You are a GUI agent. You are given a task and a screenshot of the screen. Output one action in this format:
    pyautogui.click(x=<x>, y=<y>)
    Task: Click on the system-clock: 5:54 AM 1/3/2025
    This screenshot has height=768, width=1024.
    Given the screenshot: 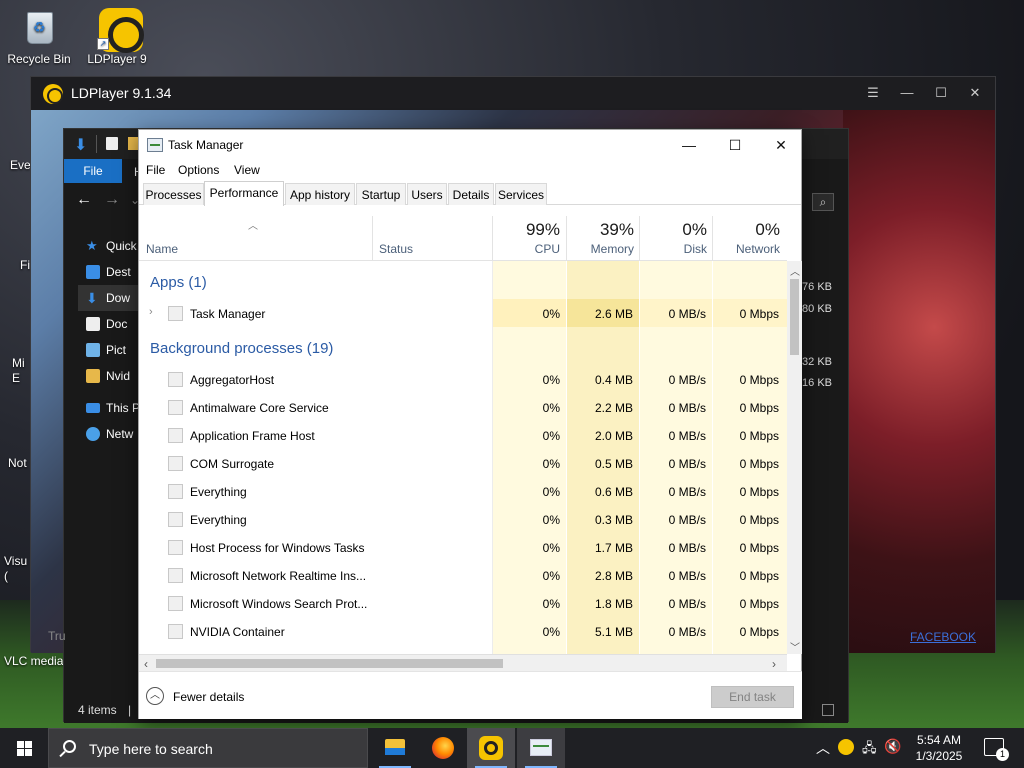 What is the action you would take?
    pyautogui.click(x=939, y=748)
    